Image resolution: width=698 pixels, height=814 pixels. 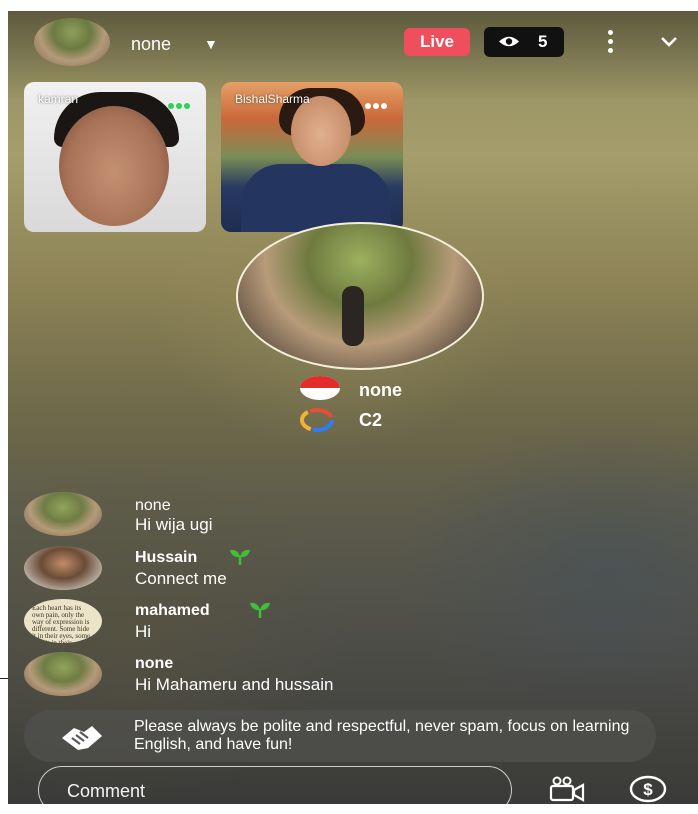 I want to click on caret-down-icon: ▼, so click(x=211, y=44).